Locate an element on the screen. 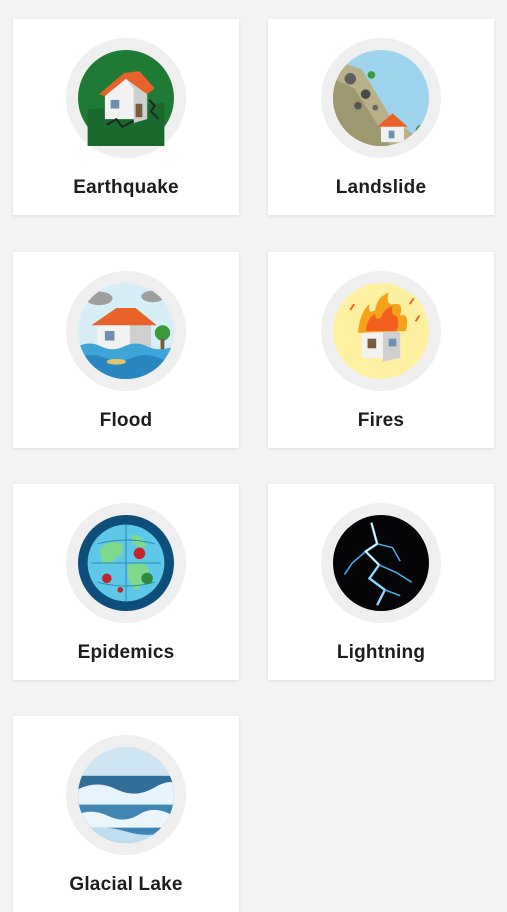 This screenshot has height=912, width=507. flood-icon is located at coordinates (126, 331).